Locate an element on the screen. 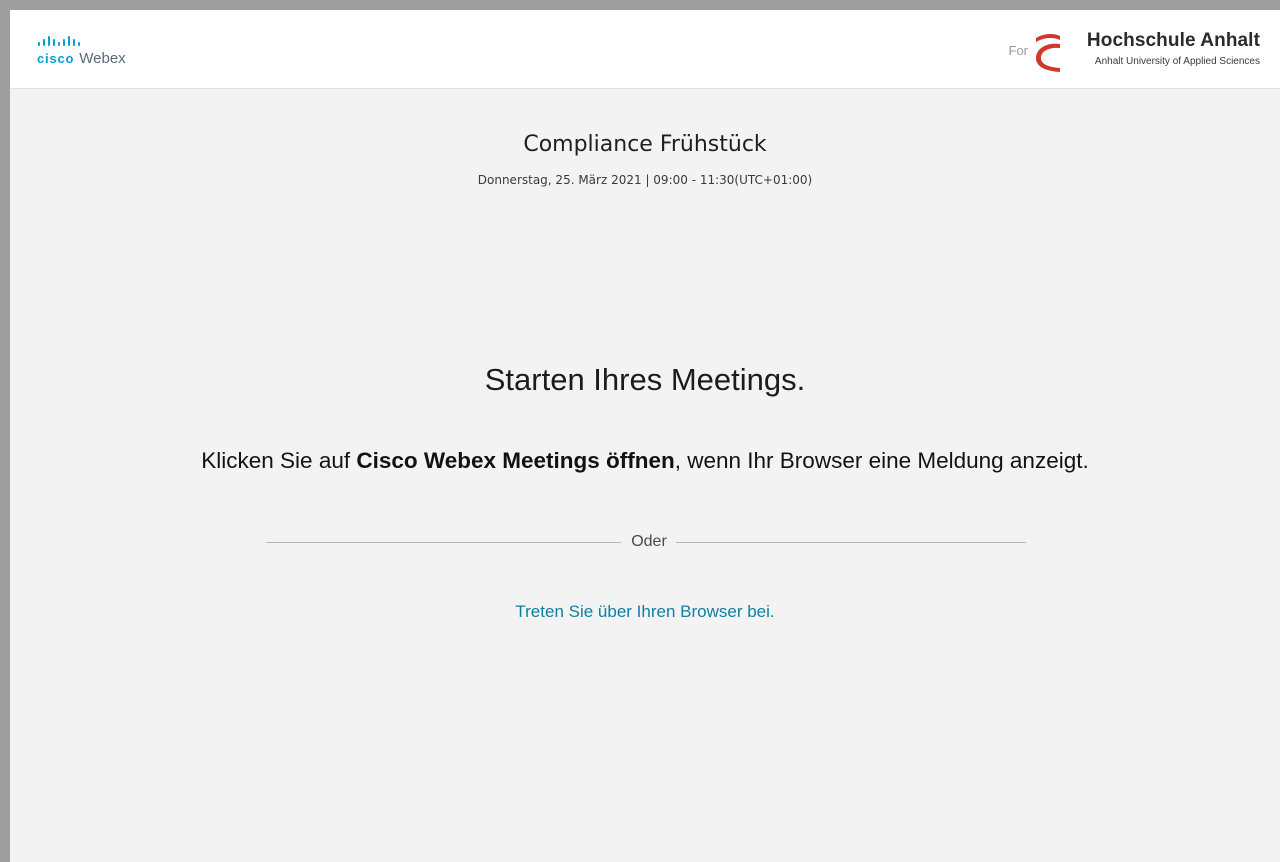  cisco-wordmark: cisco is located at coordinates (56, 58).